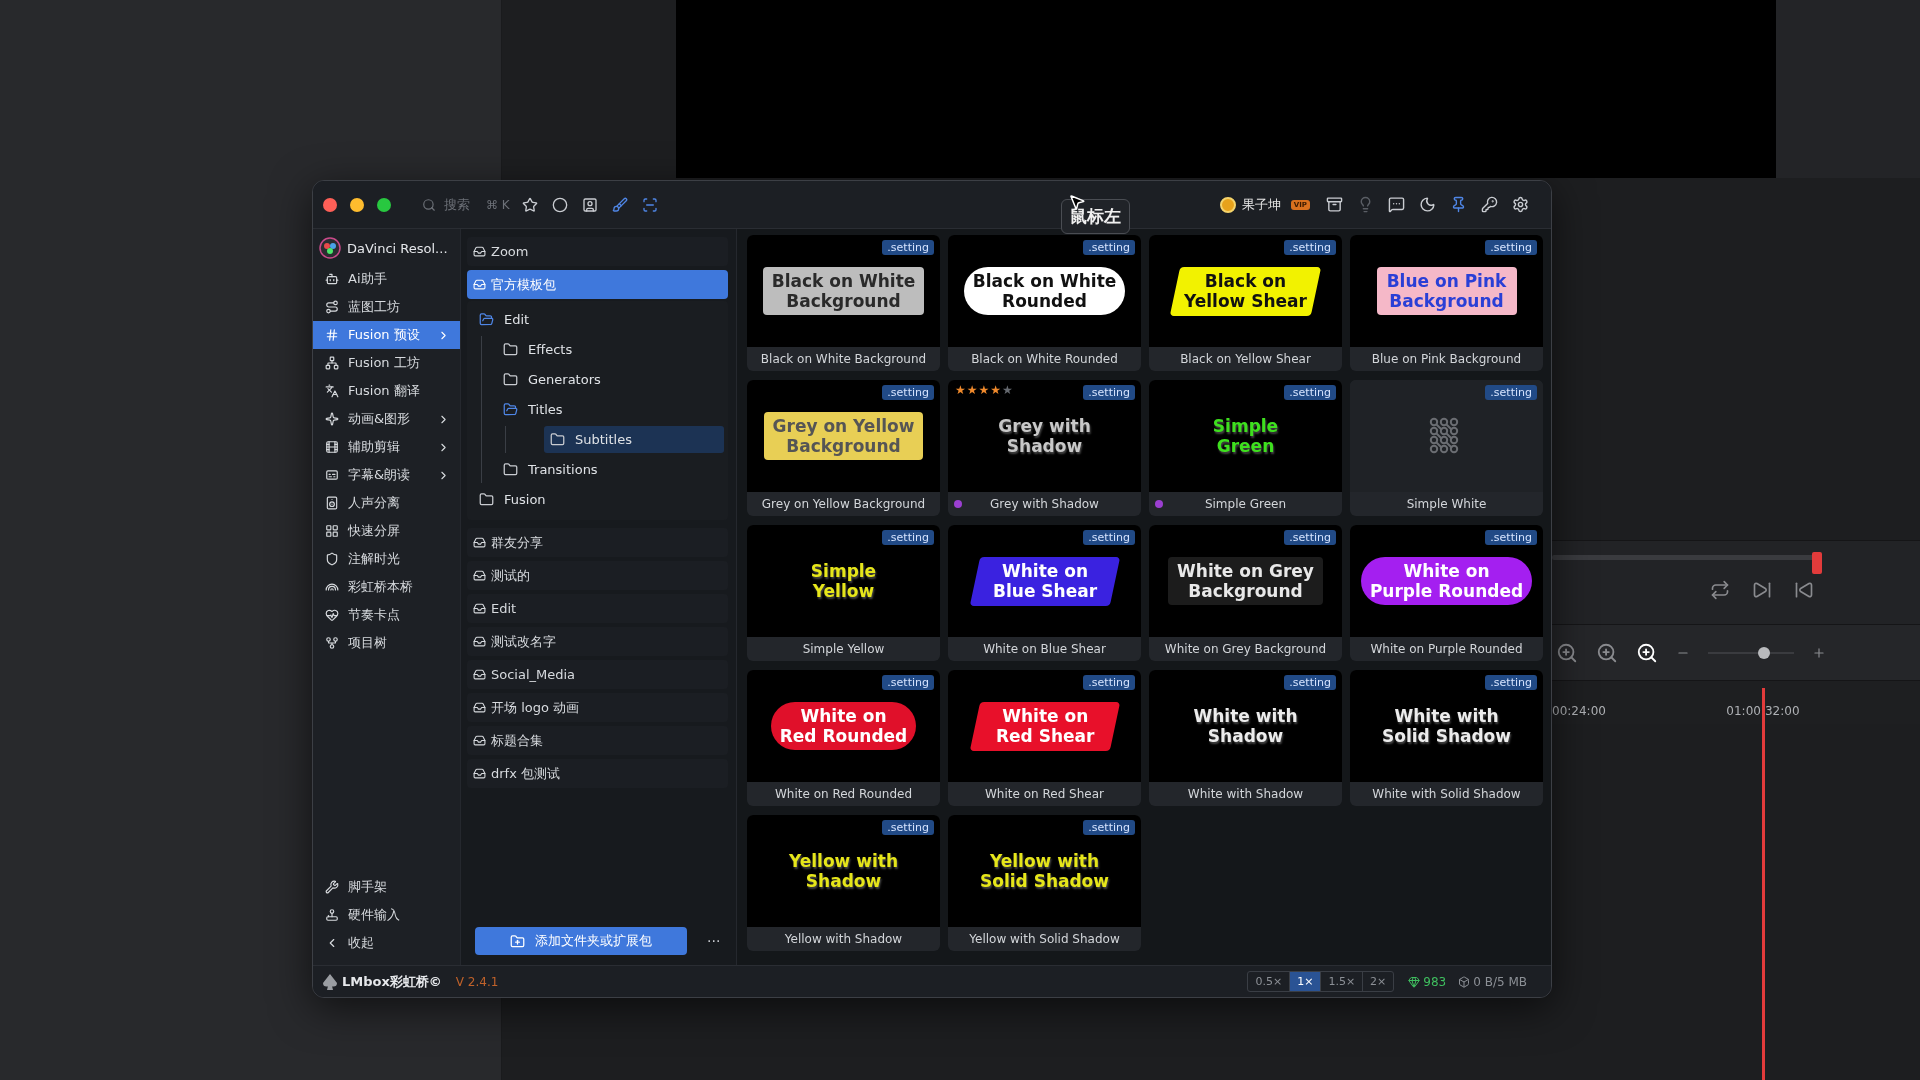 This screenshot has width=1920, height=1080. Describe the element at coordinates (843, 448) in the screenshot. I see `preset-card: .setting Grey on Yellow Background Grey on Yellow Background` at that location.